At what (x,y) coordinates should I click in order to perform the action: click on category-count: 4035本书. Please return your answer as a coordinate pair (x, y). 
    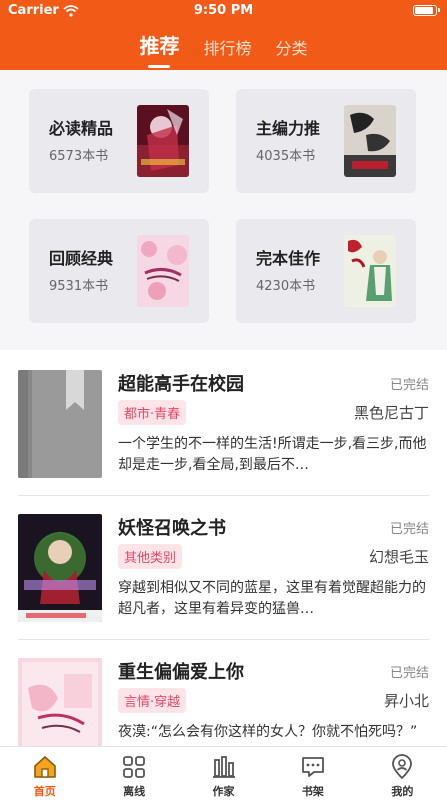
    Looking at the image, I should click on (286, 156).